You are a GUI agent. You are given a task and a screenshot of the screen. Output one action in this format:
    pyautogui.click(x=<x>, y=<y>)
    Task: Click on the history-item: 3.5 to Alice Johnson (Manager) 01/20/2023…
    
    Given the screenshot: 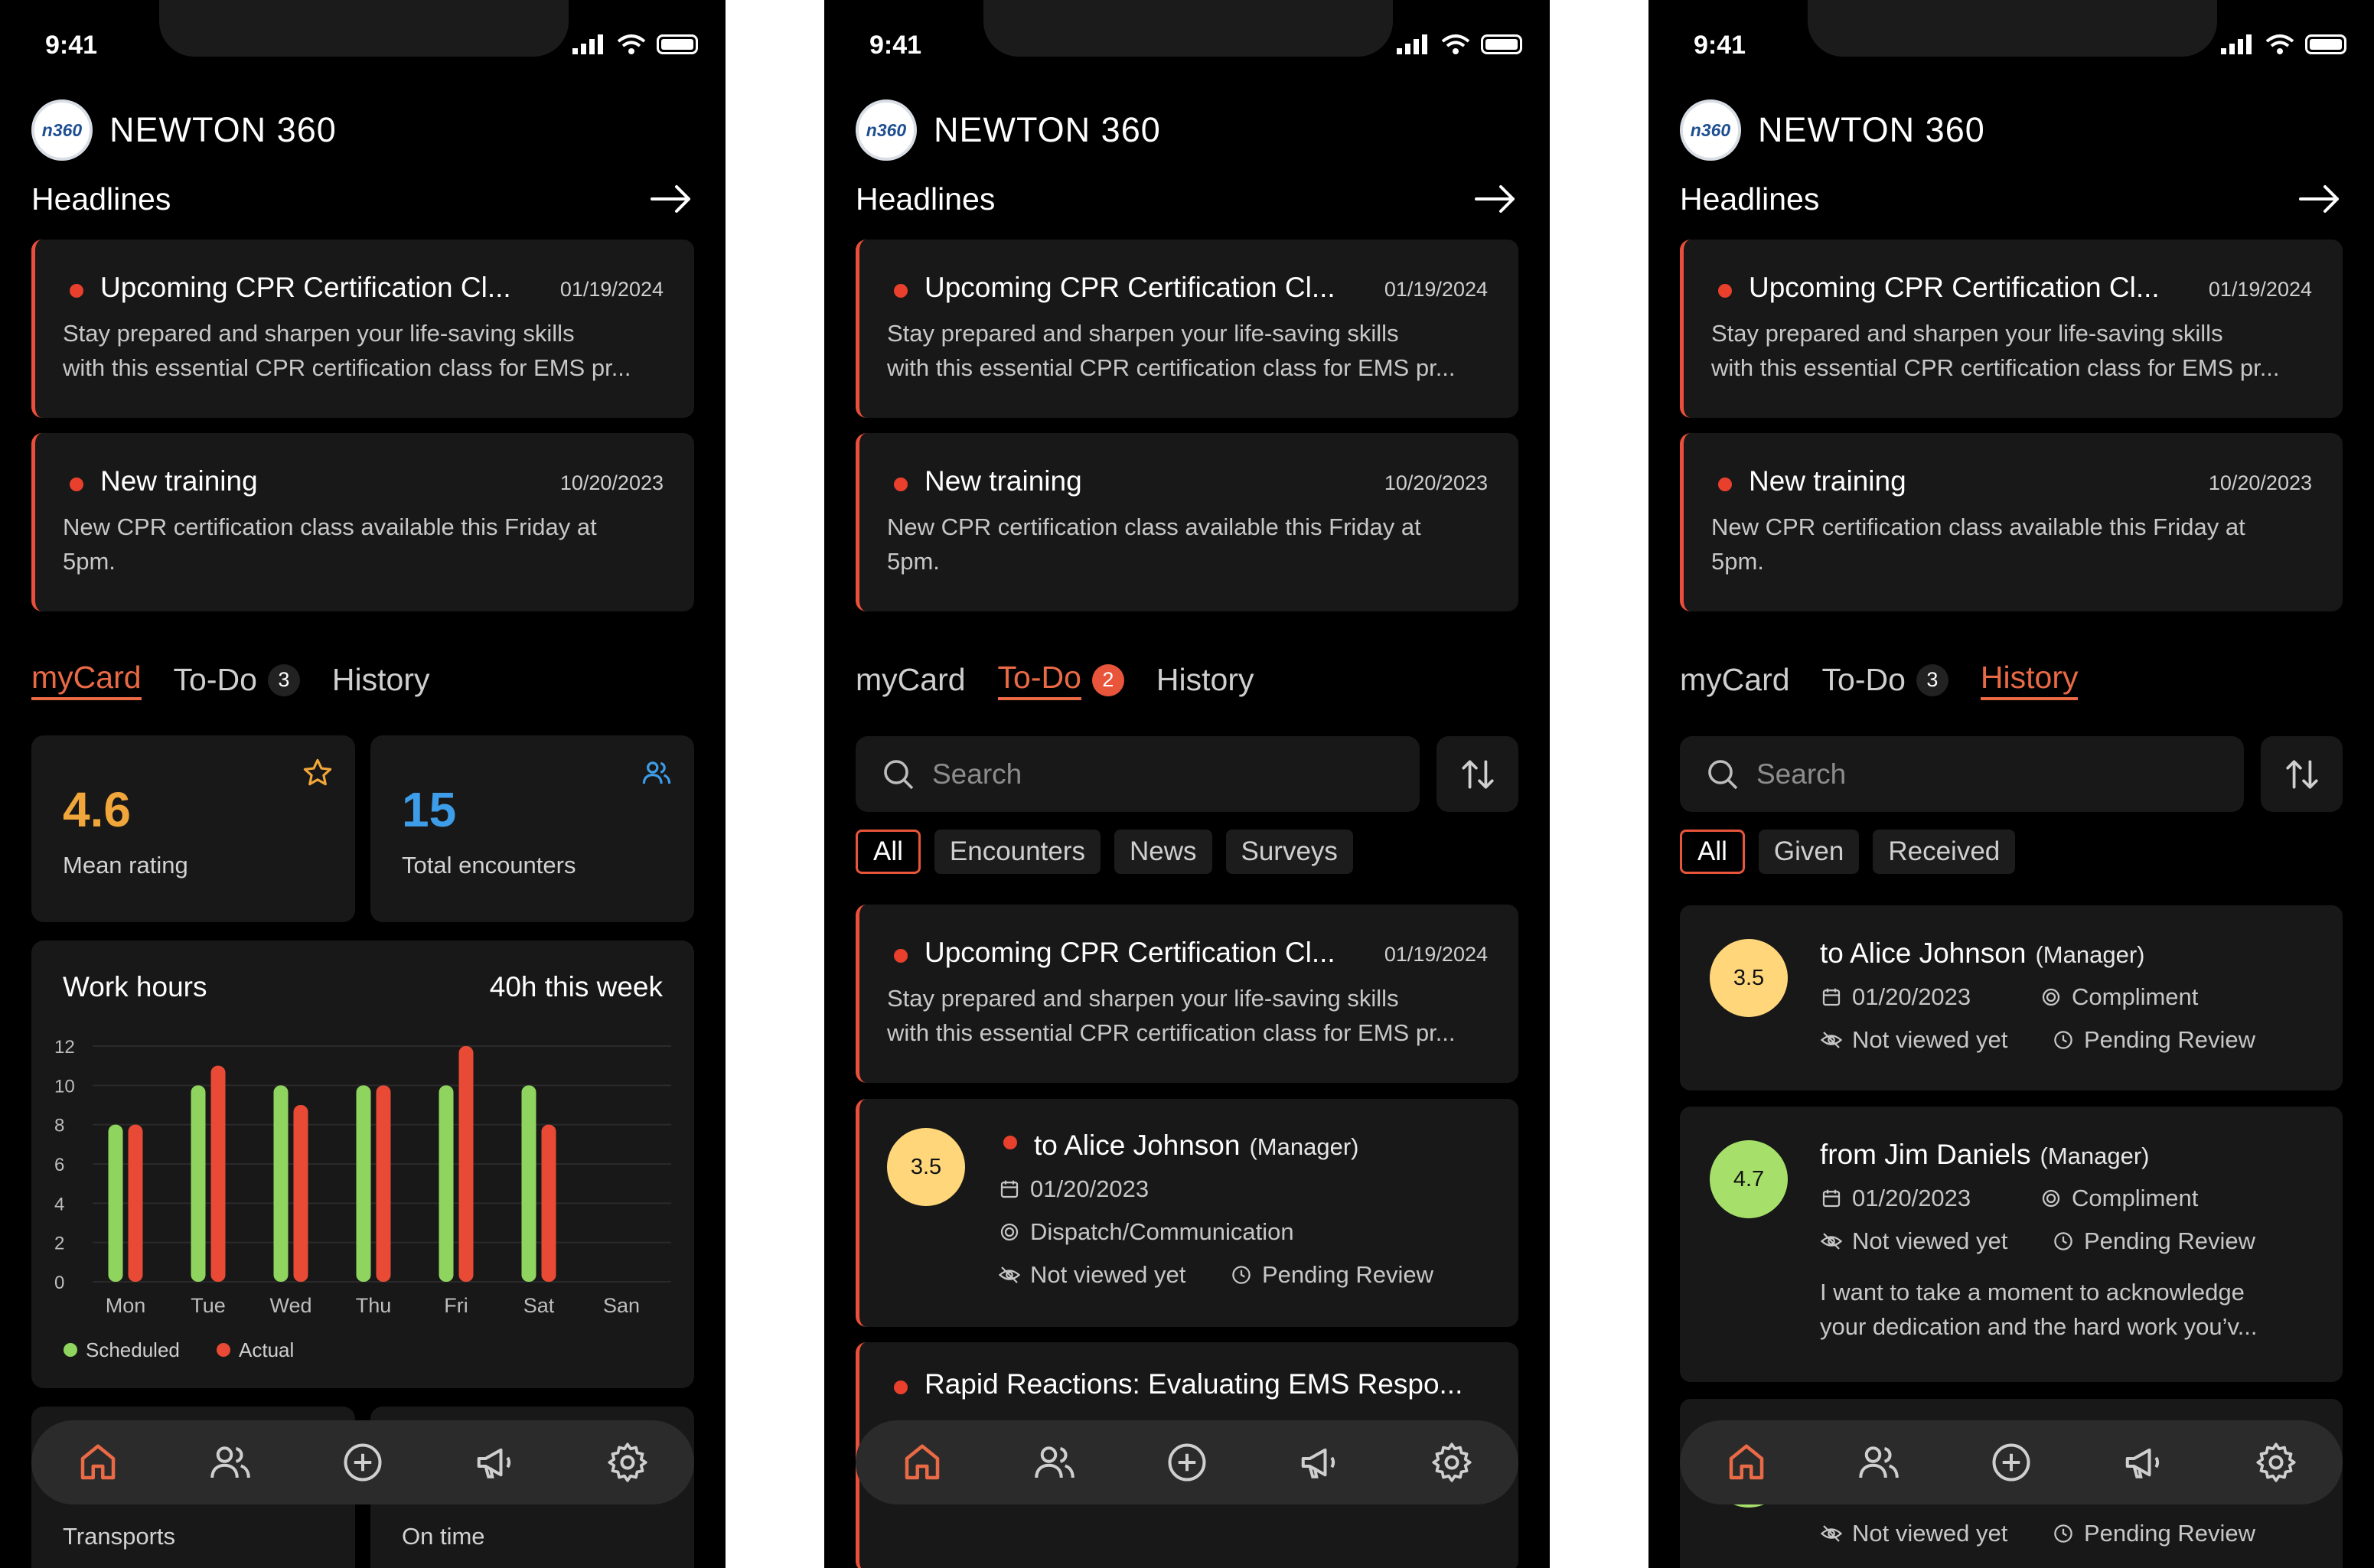 What is the action you would take?
    pyautogui.click(x=2012, y=997)
    